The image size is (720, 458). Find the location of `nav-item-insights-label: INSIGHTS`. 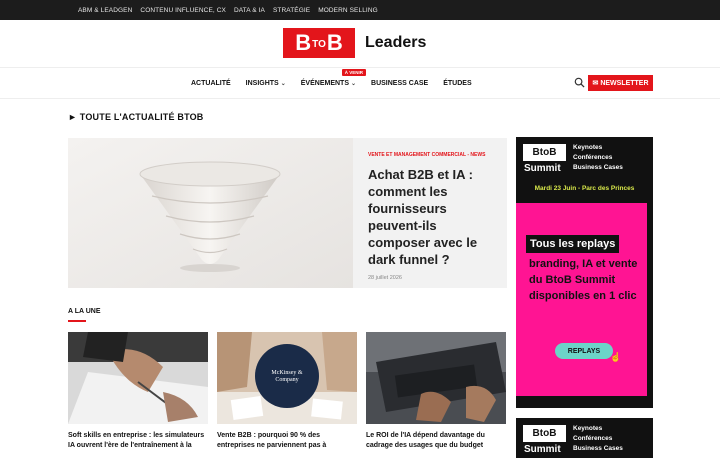

nav-item-insights-label: INSIGHTS is located at coordinates (262, 83).